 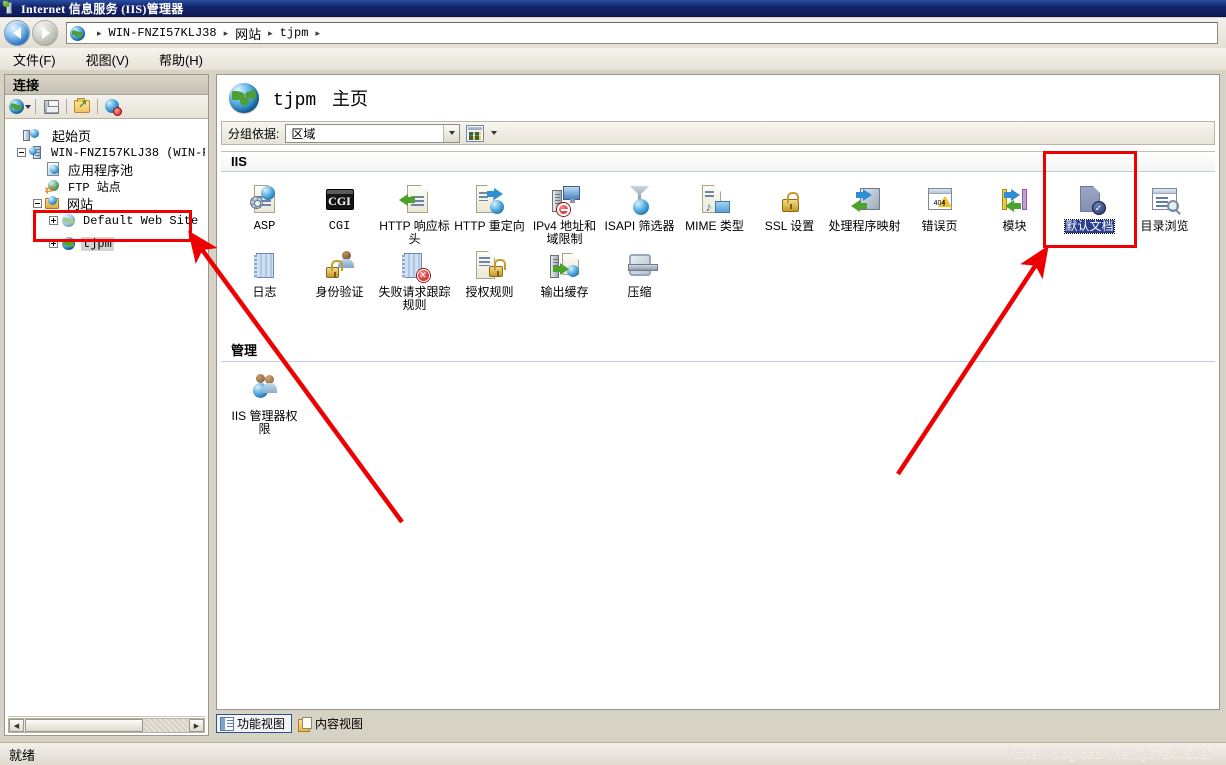 What do you see at coordinates (94, 188) in the screenshot?
I see `tree-item-label: FTP 站点` at bounding box center [94, 188].